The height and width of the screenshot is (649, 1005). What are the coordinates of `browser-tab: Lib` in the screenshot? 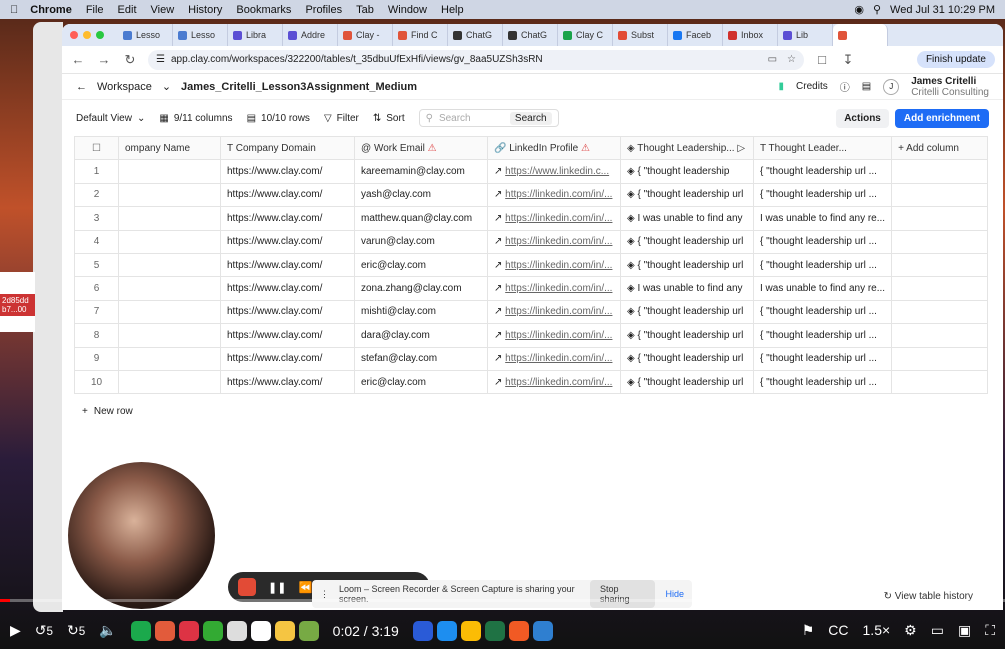 It's located at (805, 35).